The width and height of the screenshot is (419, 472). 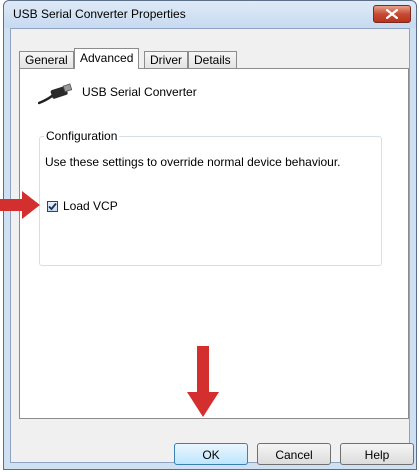 I want to click on device-name: USB Serial Converter, so click(x=139, y=92).